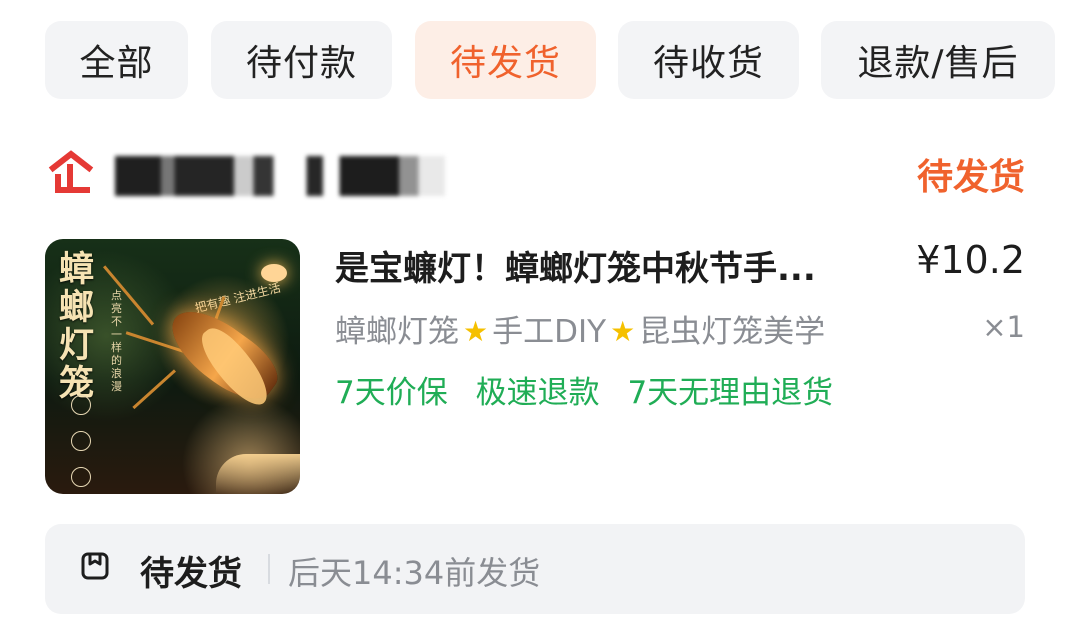  Describe the element at coordinates (280, 176) in the screenshot. I see `shop-name-redacted` at that location.